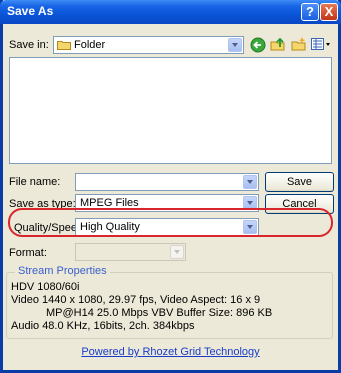 The image size is (341, 373). I want to click on format-dropdown, so click(130, 252).